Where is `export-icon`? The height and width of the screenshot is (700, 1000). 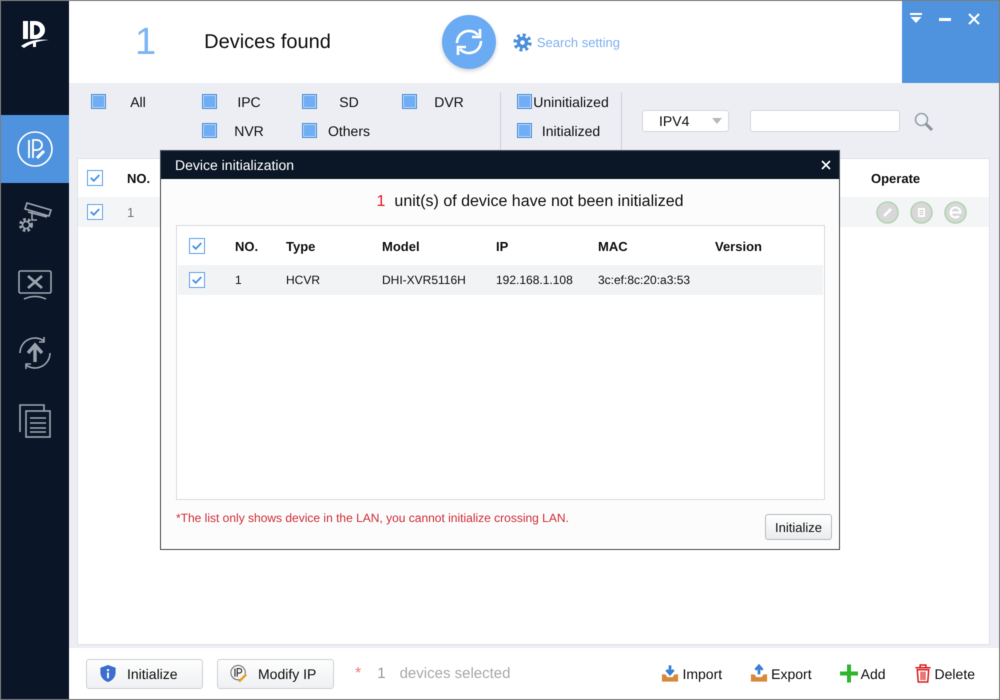
export-icon is located at coordinates (759, 673).